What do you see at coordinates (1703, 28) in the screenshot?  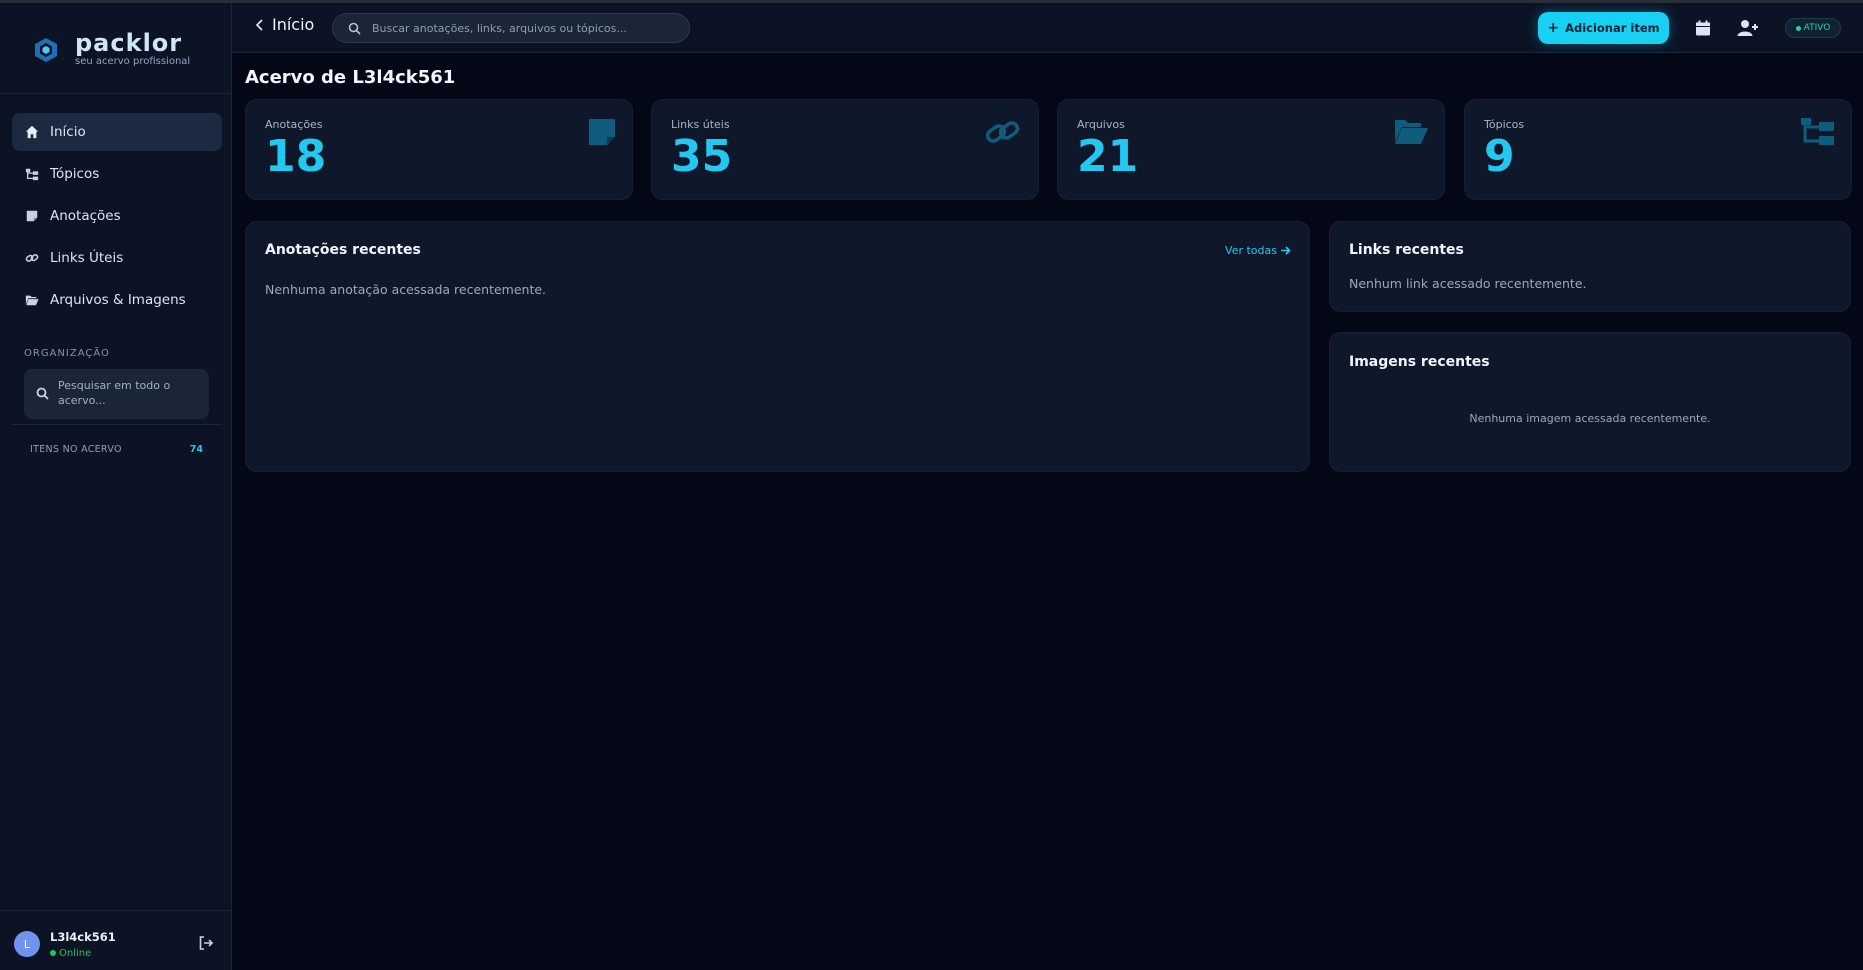 I see `calendar-icon` at bounding box center [1703, 28].